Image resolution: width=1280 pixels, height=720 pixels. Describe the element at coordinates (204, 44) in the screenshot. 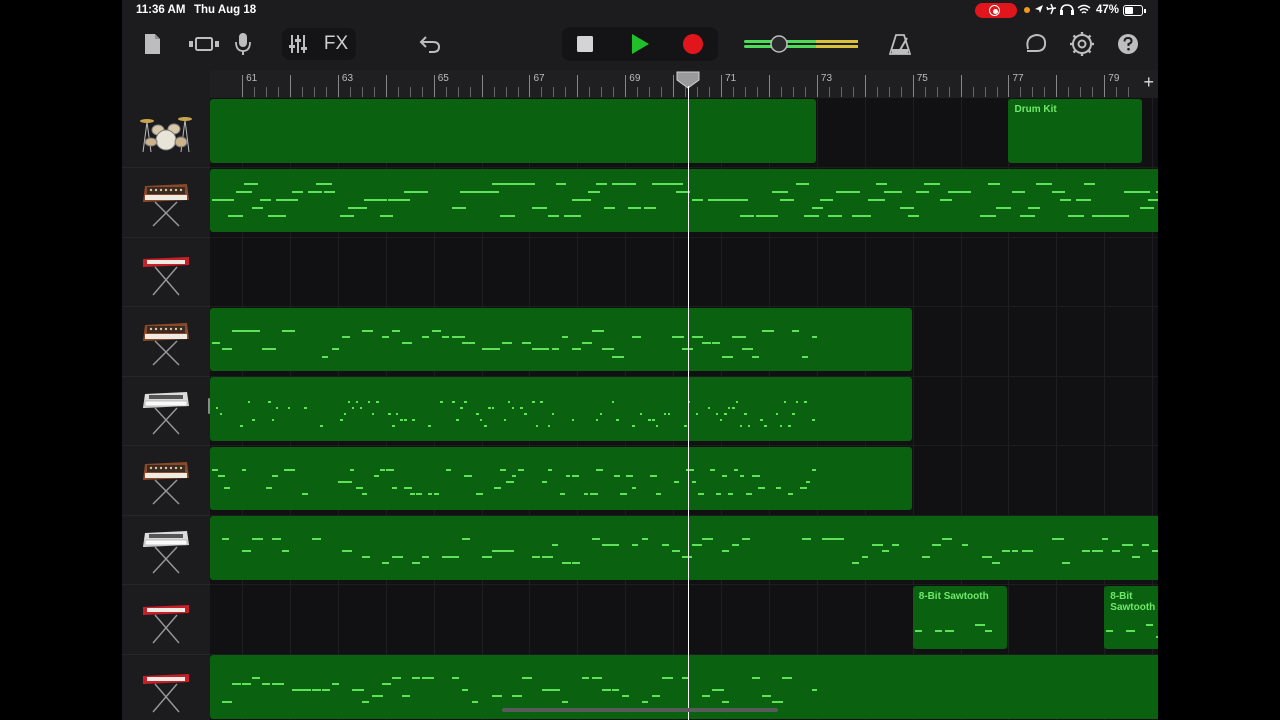

I see `browser-view-icon` at that location.